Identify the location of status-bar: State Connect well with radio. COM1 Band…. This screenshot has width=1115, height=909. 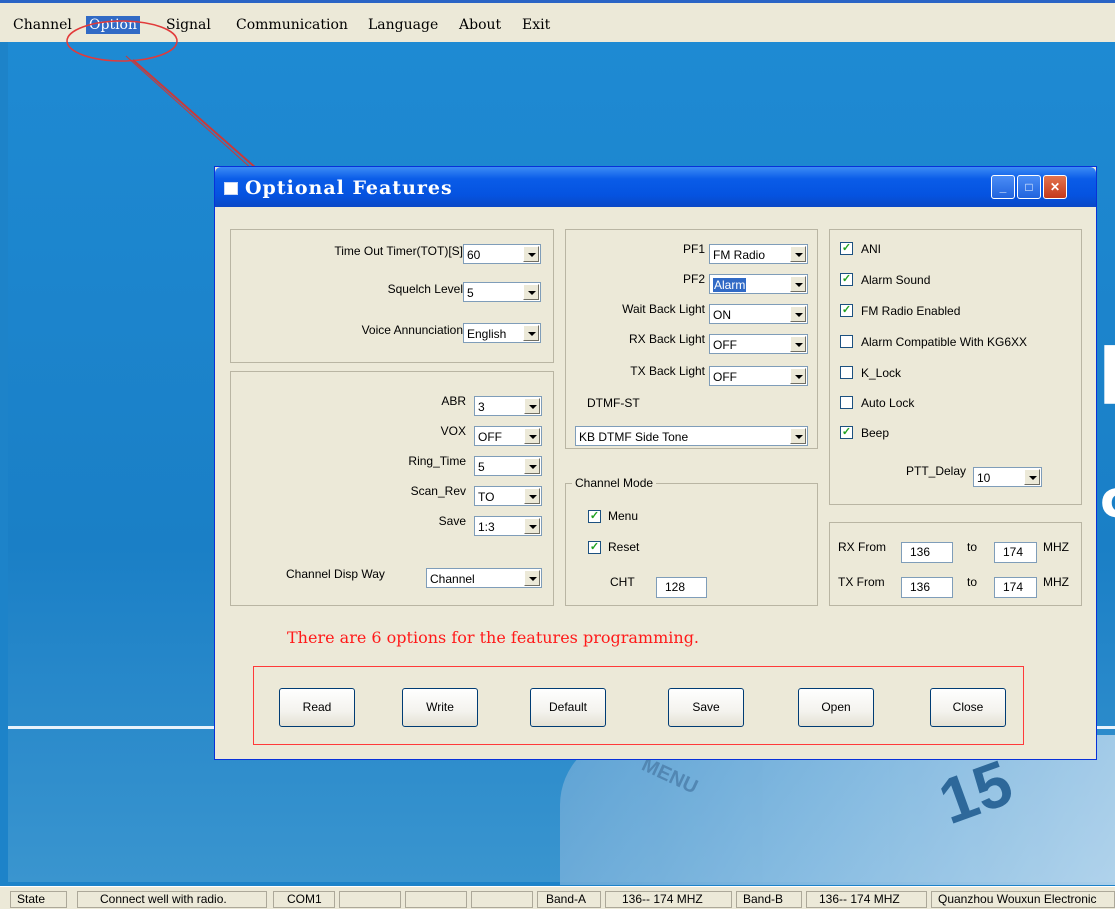
(557, 897).